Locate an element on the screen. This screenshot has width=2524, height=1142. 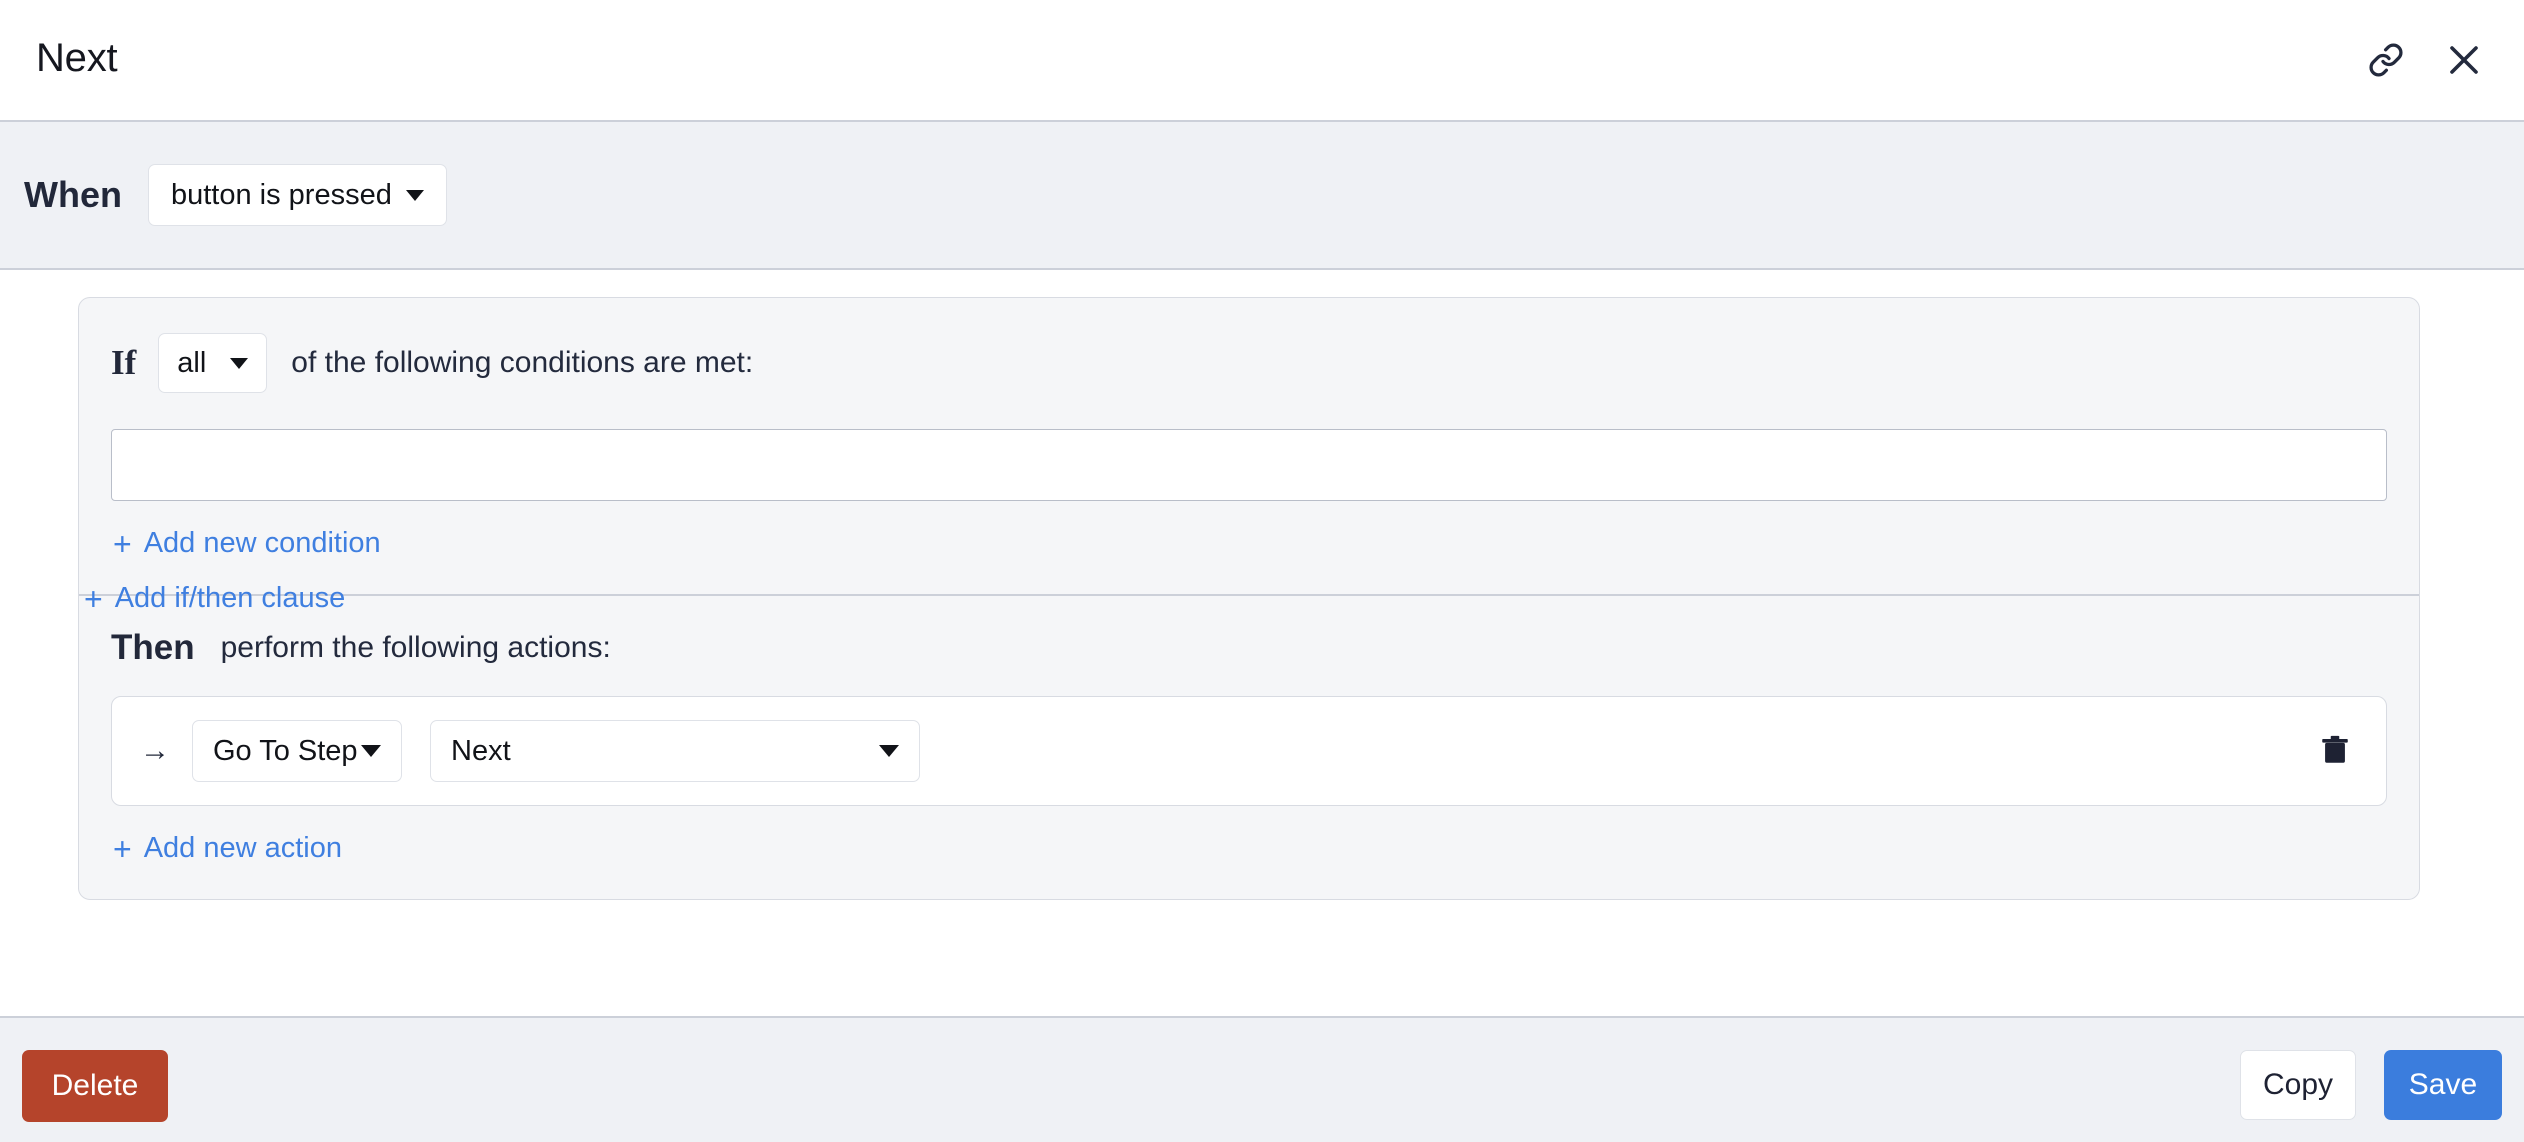
header-actions is located at coordinates (2425, 60).